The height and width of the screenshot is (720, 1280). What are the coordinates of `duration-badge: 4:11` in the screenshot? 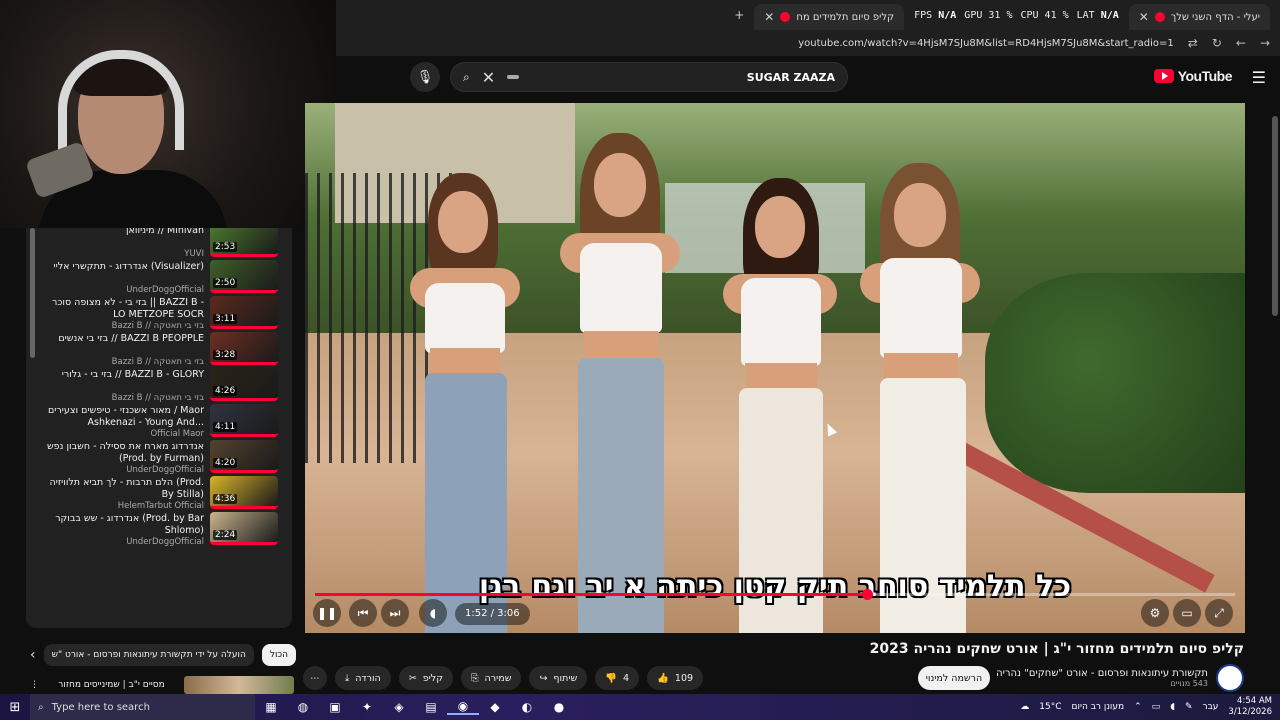 It's located at (225, 427).